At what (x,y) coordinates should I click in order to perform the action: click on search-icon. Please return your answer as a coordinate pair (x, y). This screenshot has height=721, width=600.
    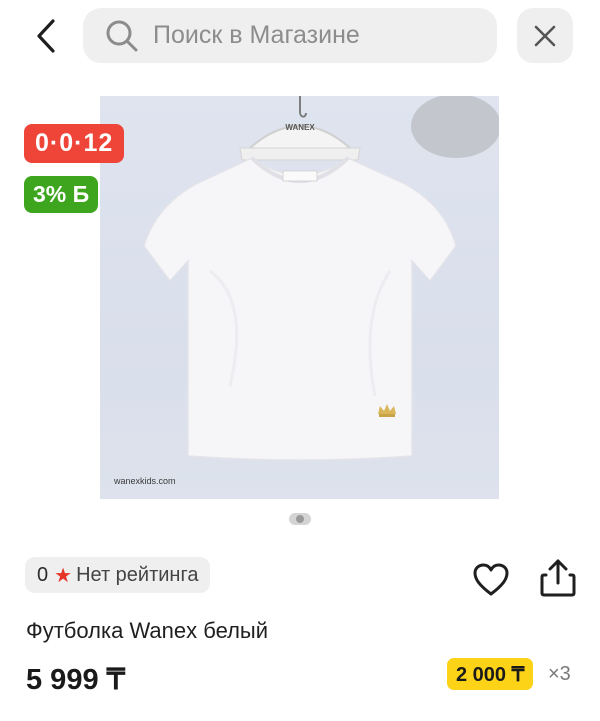
    Looking at the image, I should click on (122, 35).